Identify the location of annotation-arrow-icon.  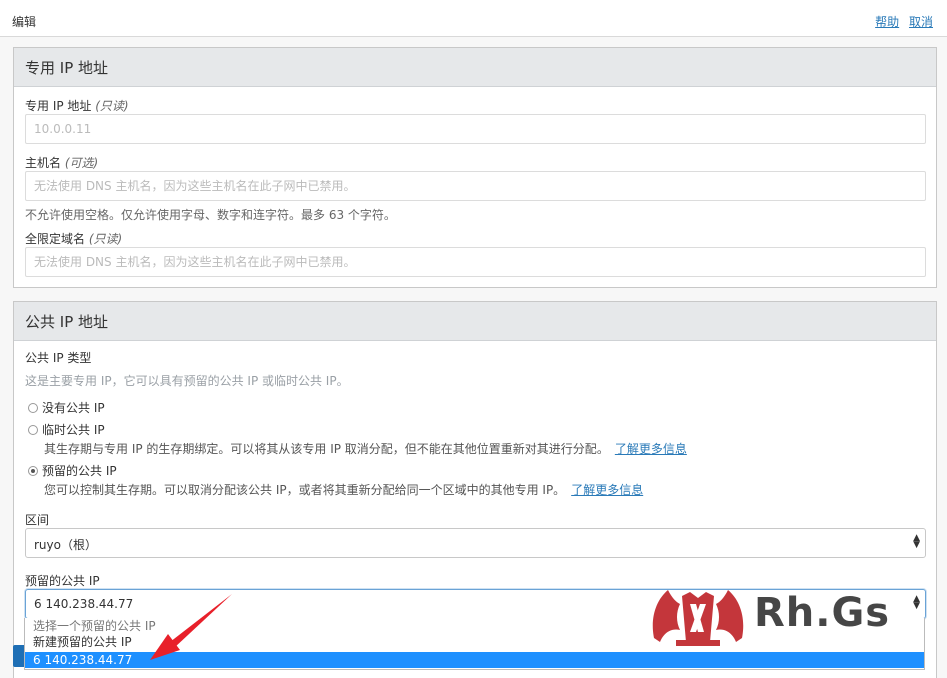
(191, 627).